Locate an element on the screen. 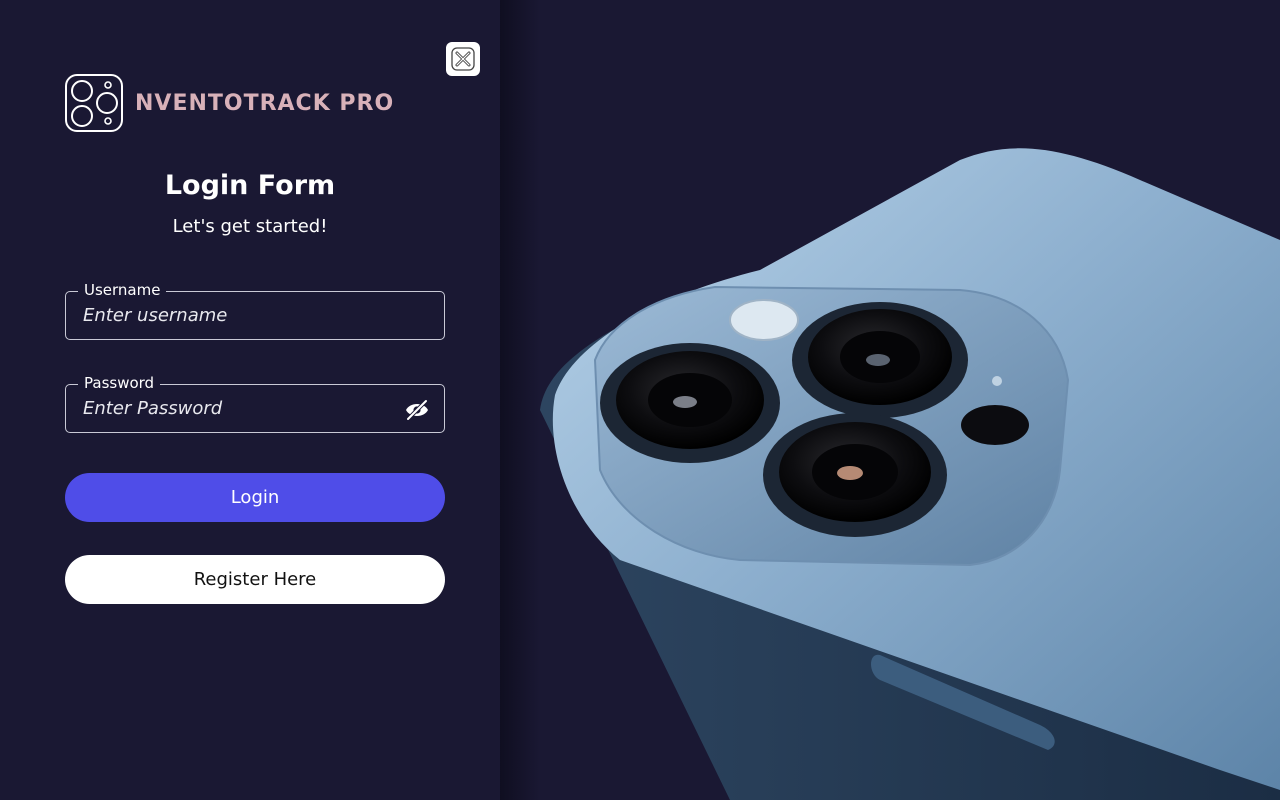 Image resolution: width=1280 pixels, height=800 pixels. username-field: Username is located at coordinates (255, 310).